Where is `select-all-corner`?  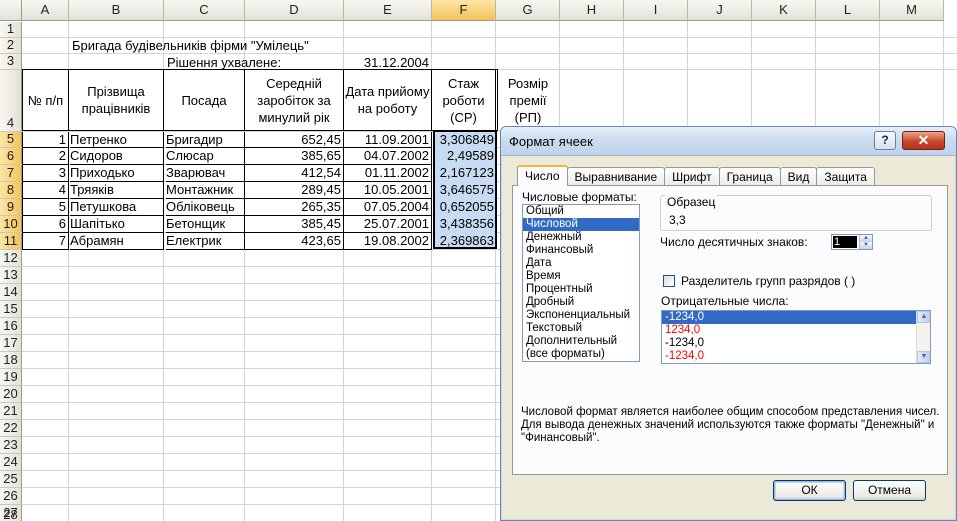 select-all-corner is located at coordinates (11, 10).